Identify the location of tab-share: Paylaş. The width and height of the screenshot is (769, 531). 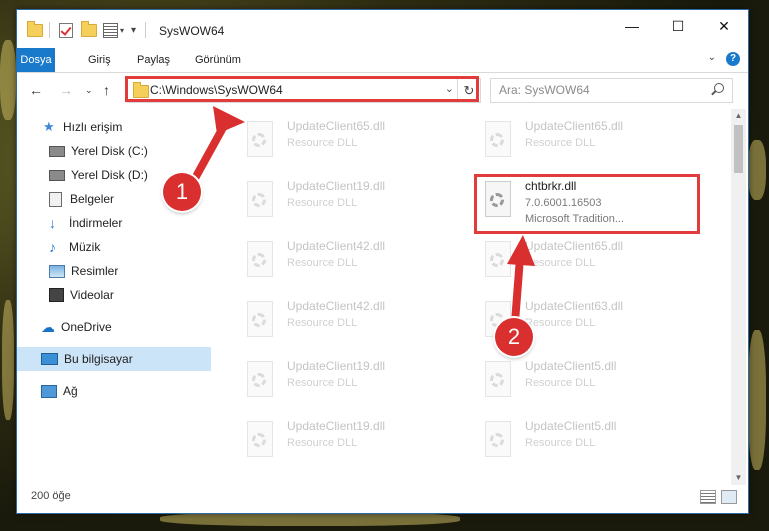
(153, 60).